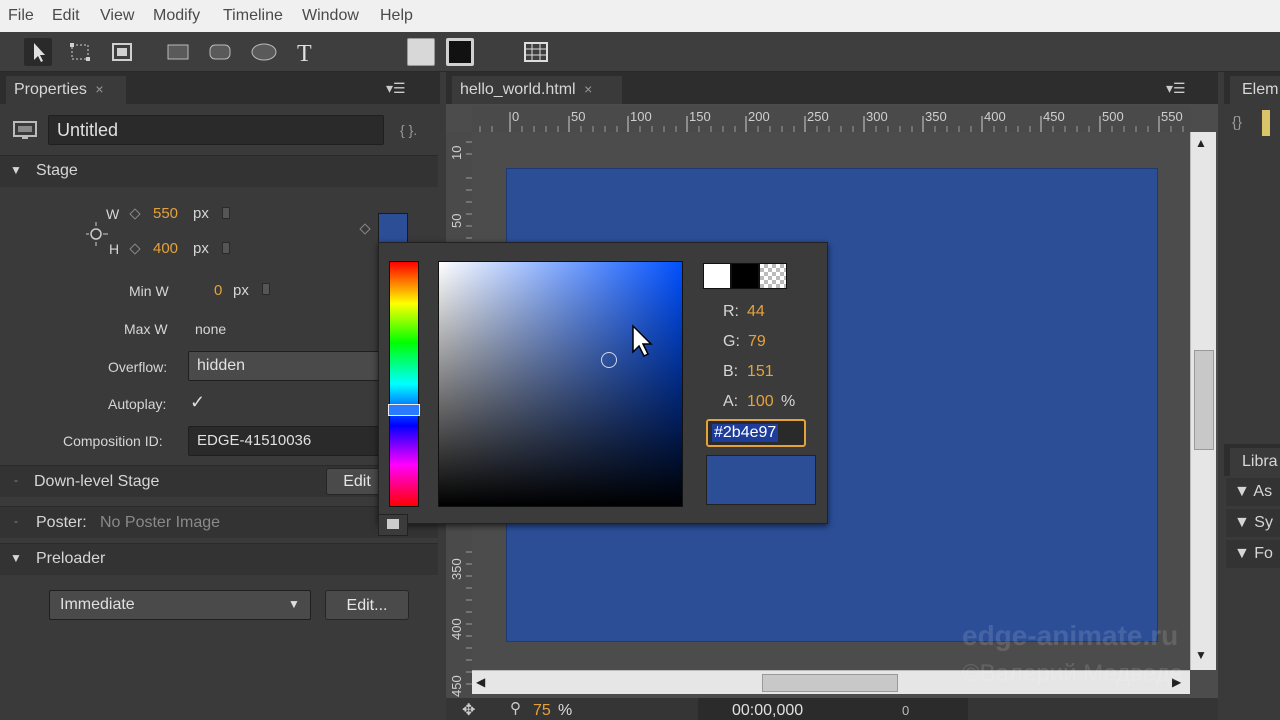  I want to click on green-value: 79, so click(757, 342).